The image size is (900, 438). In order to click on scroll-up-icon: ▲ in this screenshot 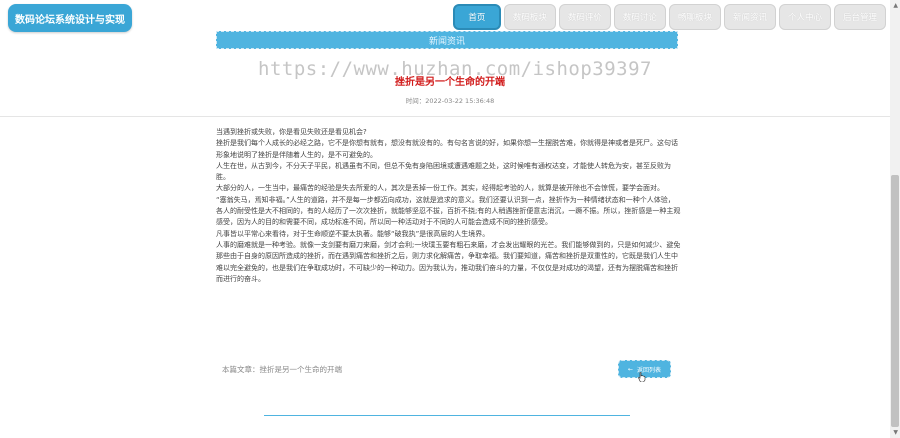, I will do `click(895, 5)`.